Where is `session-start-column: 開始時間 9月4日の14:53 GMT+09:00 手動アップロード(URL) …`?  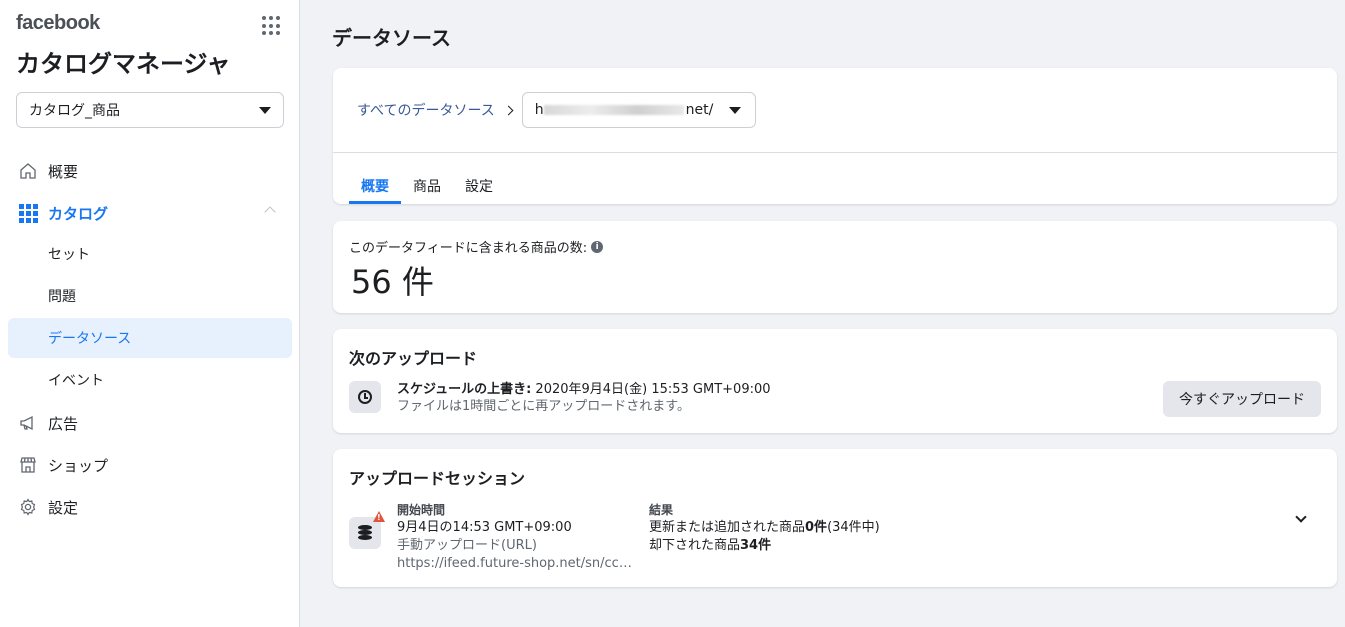 session-start-column: 開始時間 9月4日の14:53 GMT+09:00 手動アップロード(URL) … is located at coordinates (516, 537).